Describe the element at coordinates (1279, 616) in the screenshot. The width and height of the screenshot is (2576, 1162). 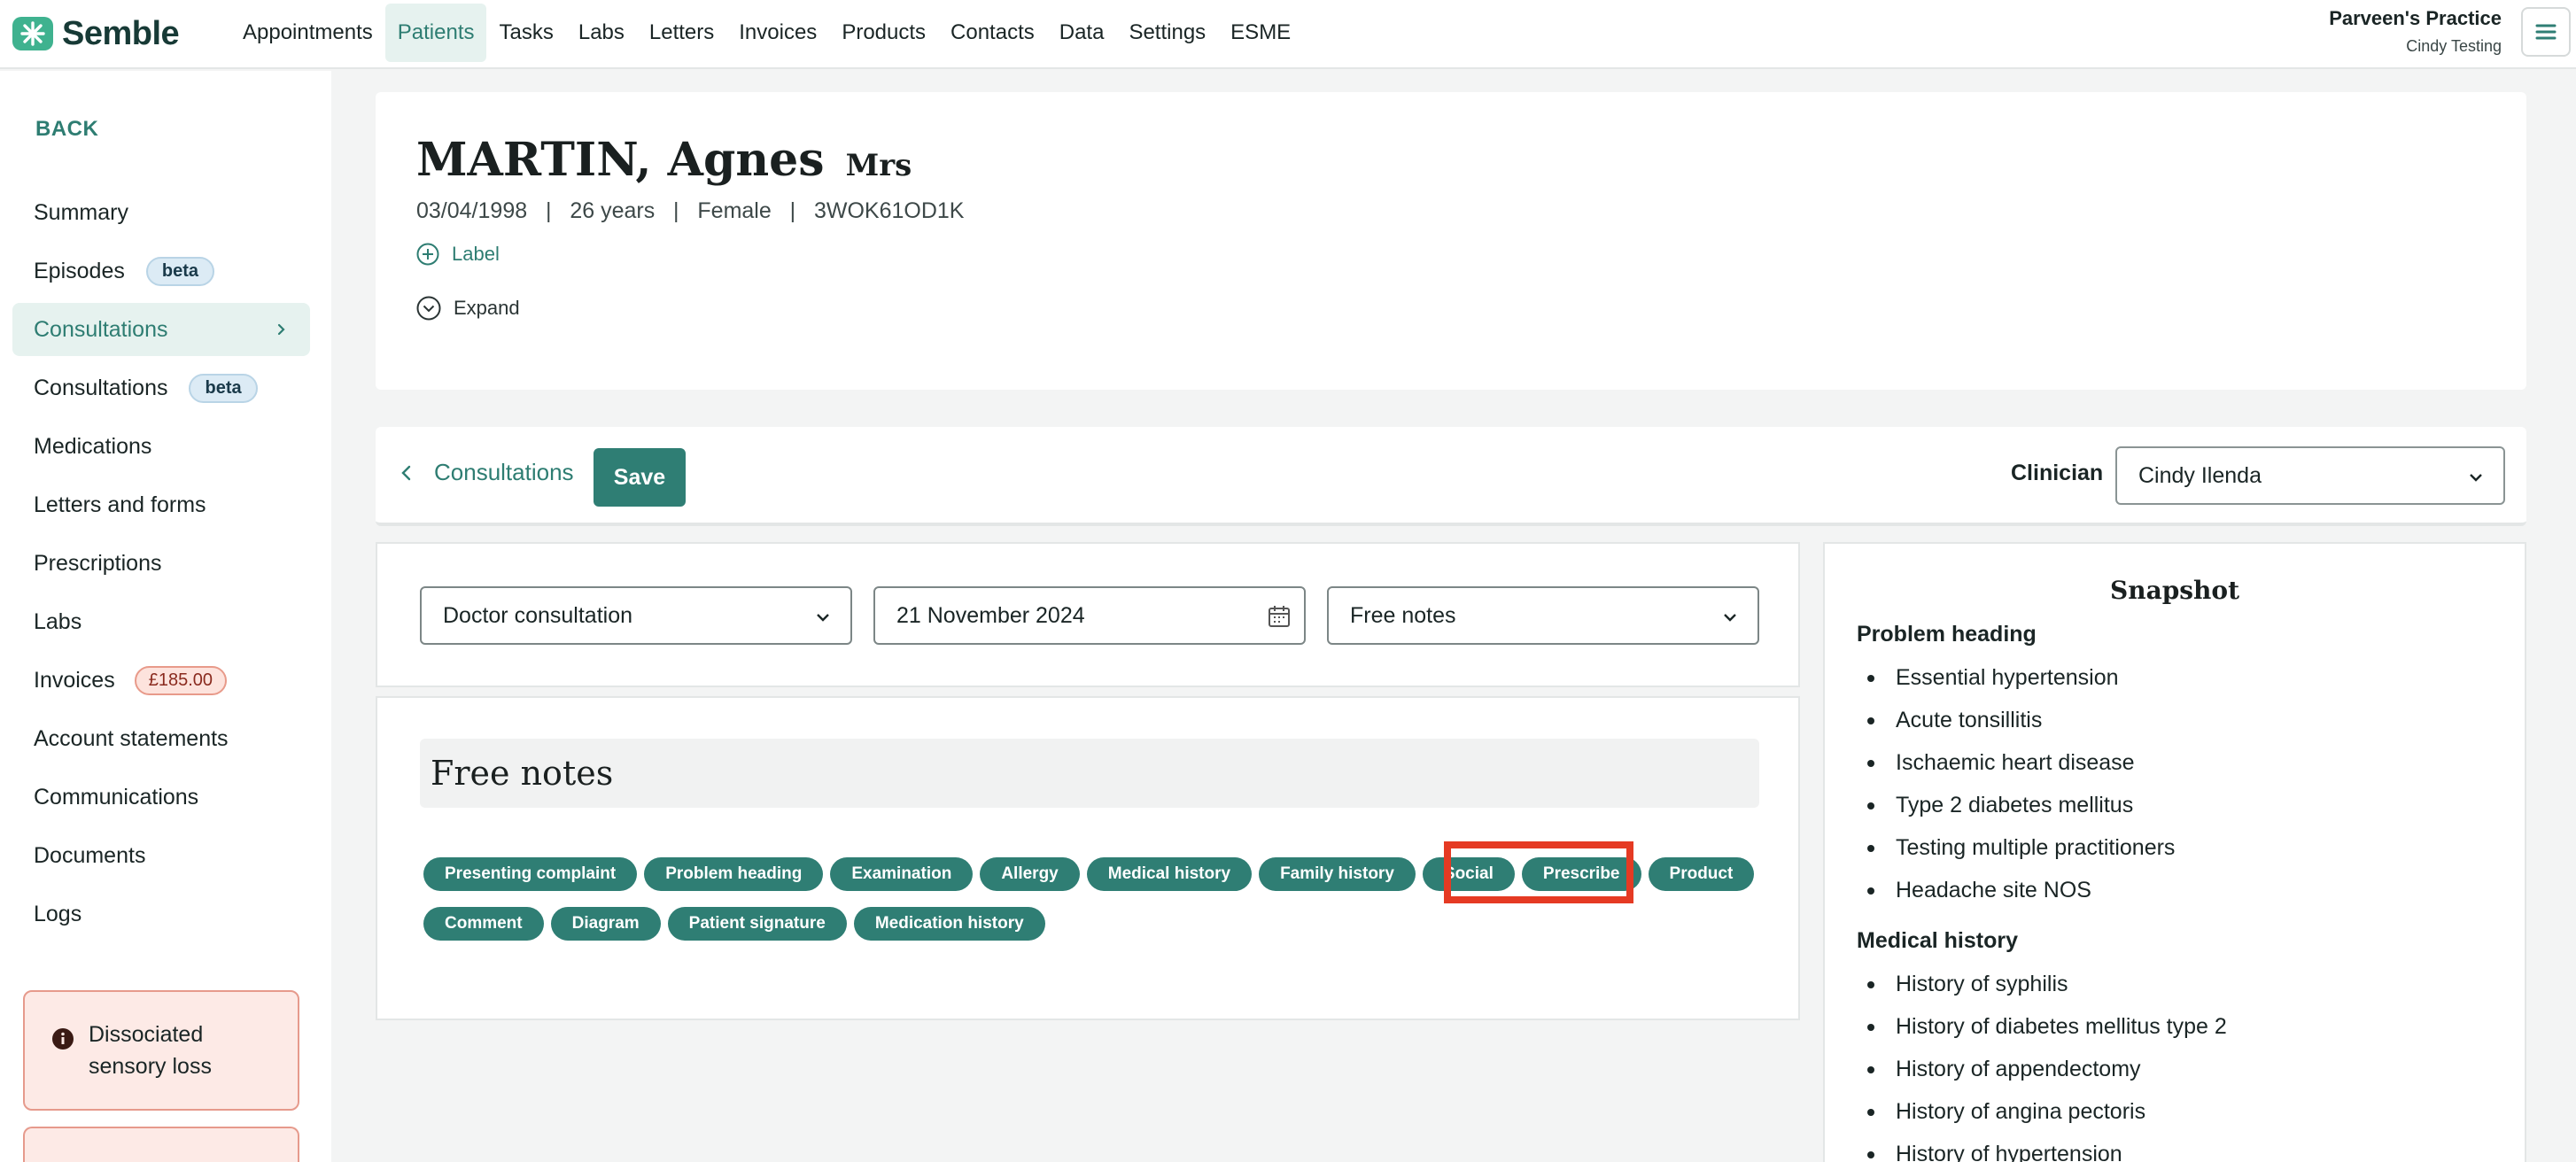
I see `calendar-icon` at that location.